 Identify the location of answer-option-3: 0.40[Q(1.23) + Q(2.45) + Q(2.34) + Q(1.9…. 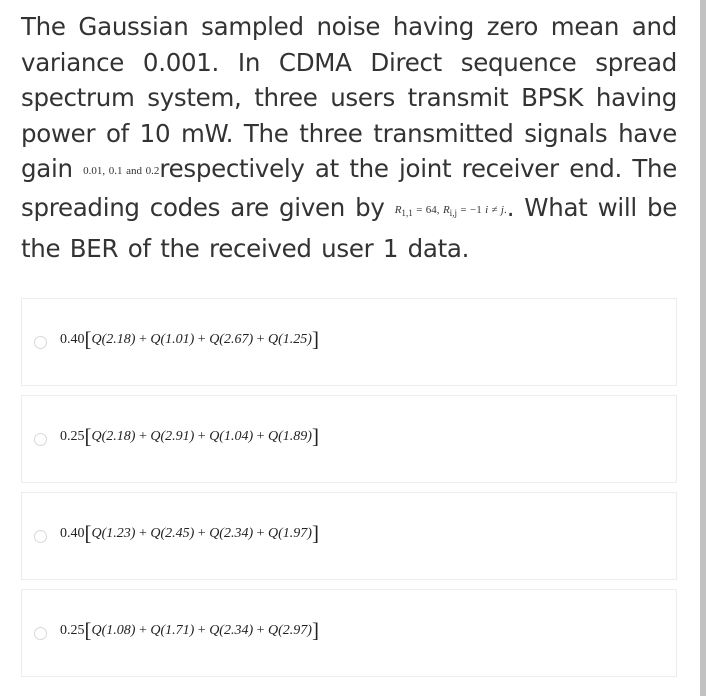
(349, 536).